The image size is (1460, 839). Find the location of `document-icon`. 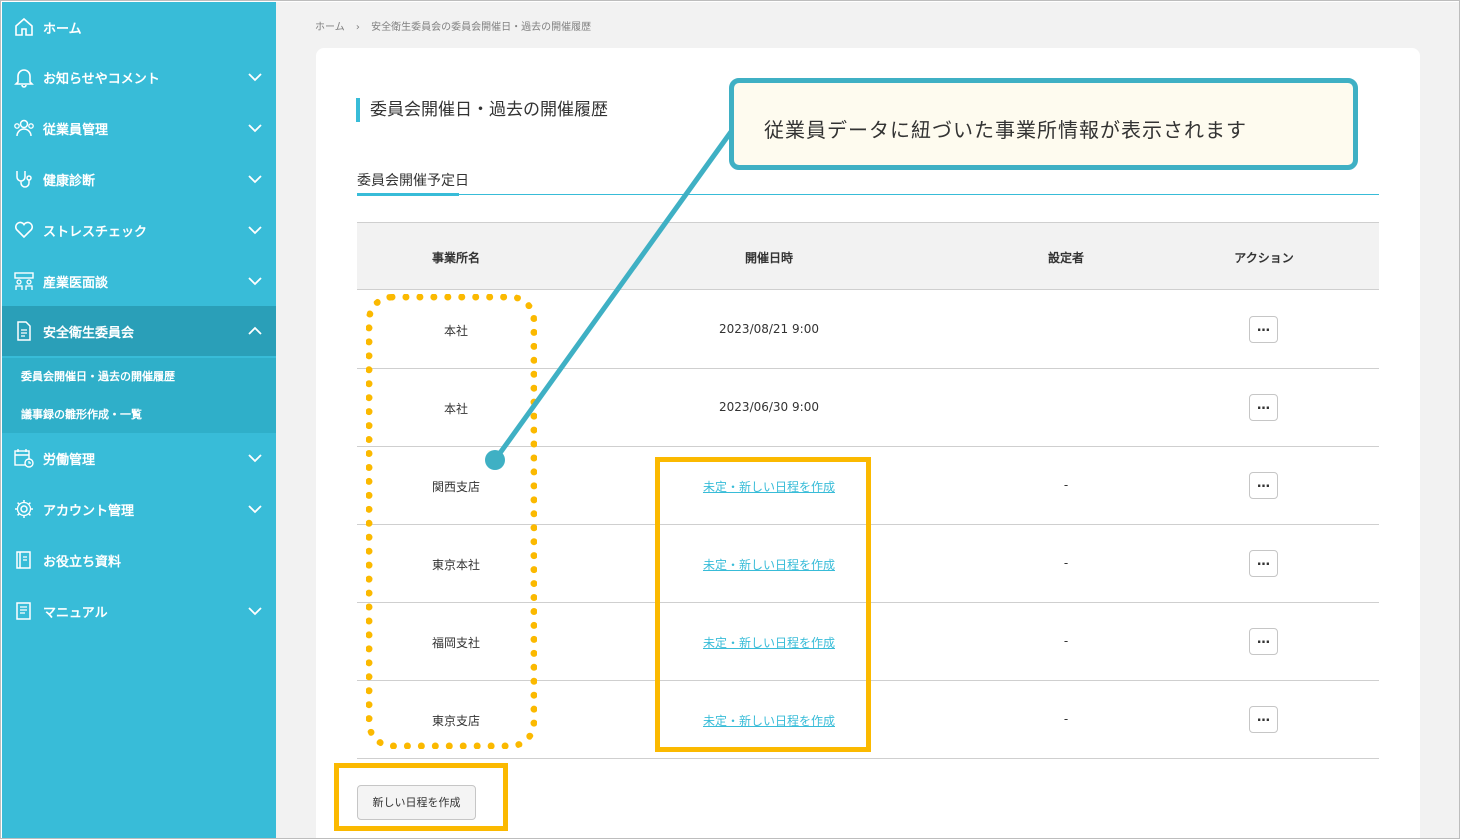

document-icon is located at coordinates (24, 331).